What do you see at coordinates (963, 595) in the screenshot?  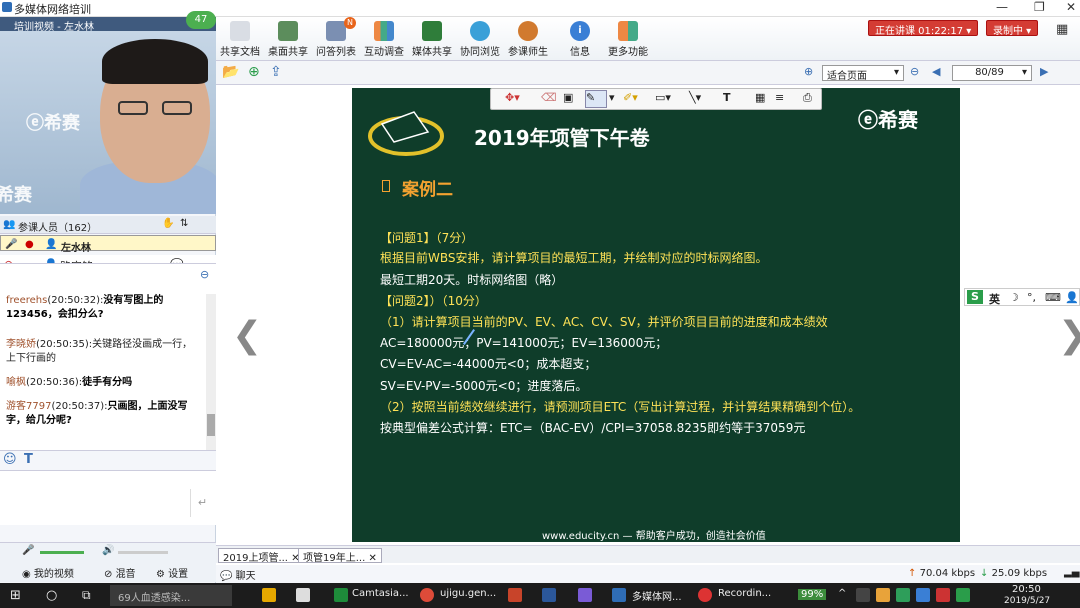 I see `ime-tray-icon` at bounding box center [963, 595].